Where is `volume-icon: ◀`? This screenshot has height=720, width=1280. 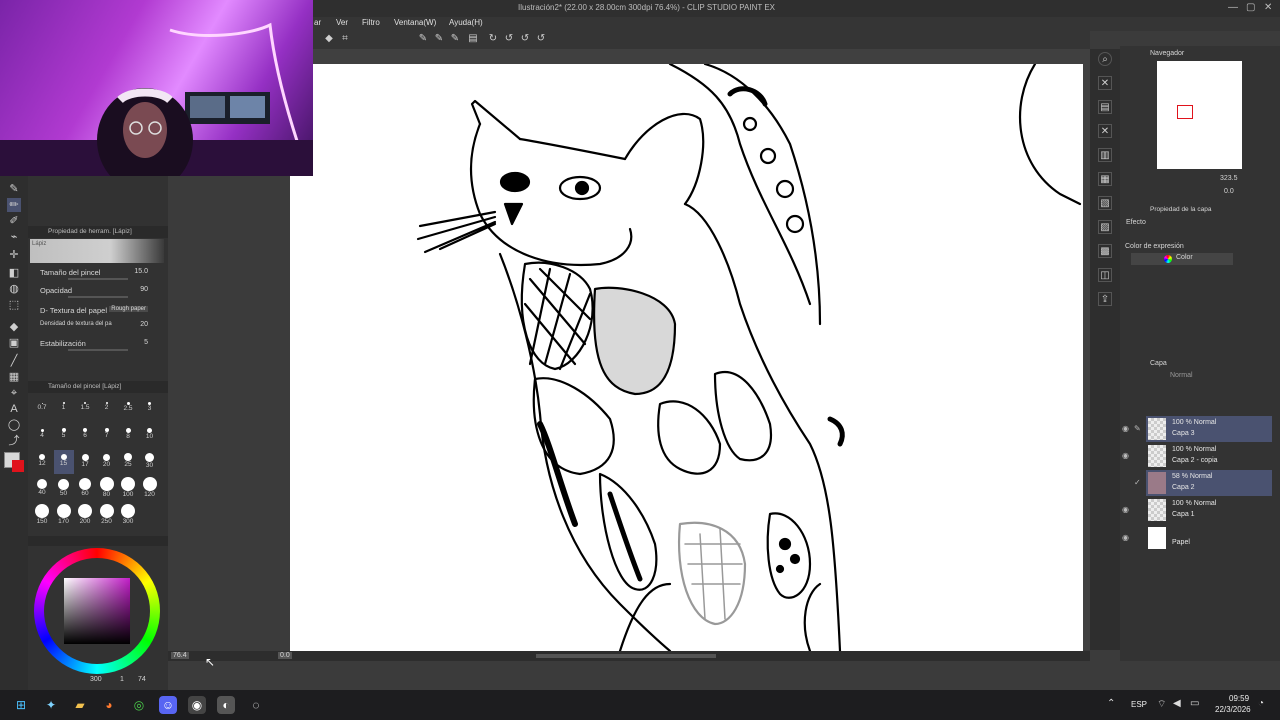
volume-icon: ◀ is located at coordinates (1177, 703).